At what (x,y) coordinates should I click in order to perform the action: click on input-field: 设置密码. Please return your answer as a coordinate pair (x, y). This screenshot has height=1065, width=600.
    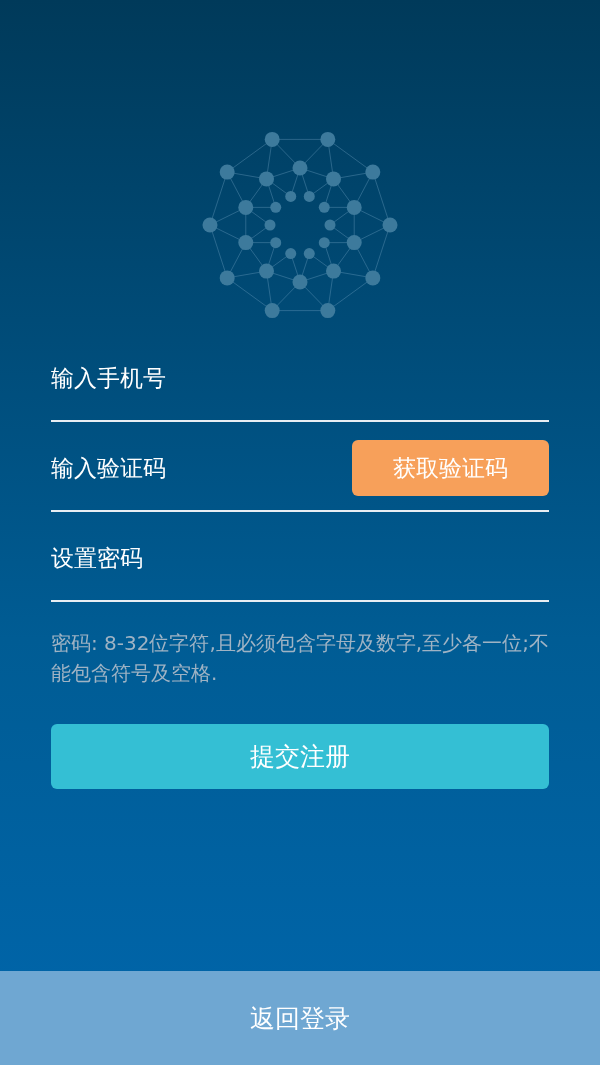
    Looking at the image, I should click on (300, 558).